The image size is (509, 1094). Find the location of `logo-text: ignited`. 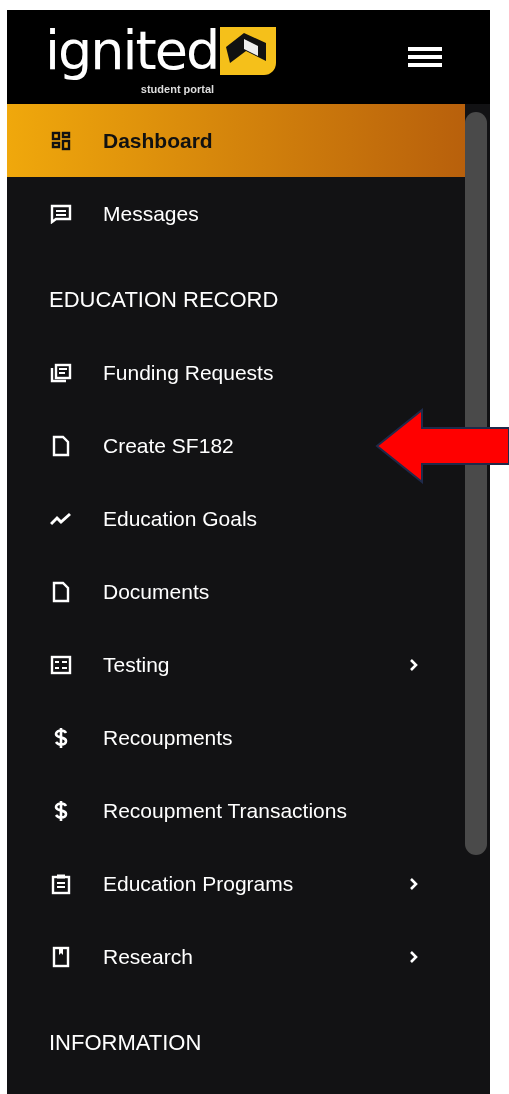

logo-text: ignited is located at coordinates (132, 51).